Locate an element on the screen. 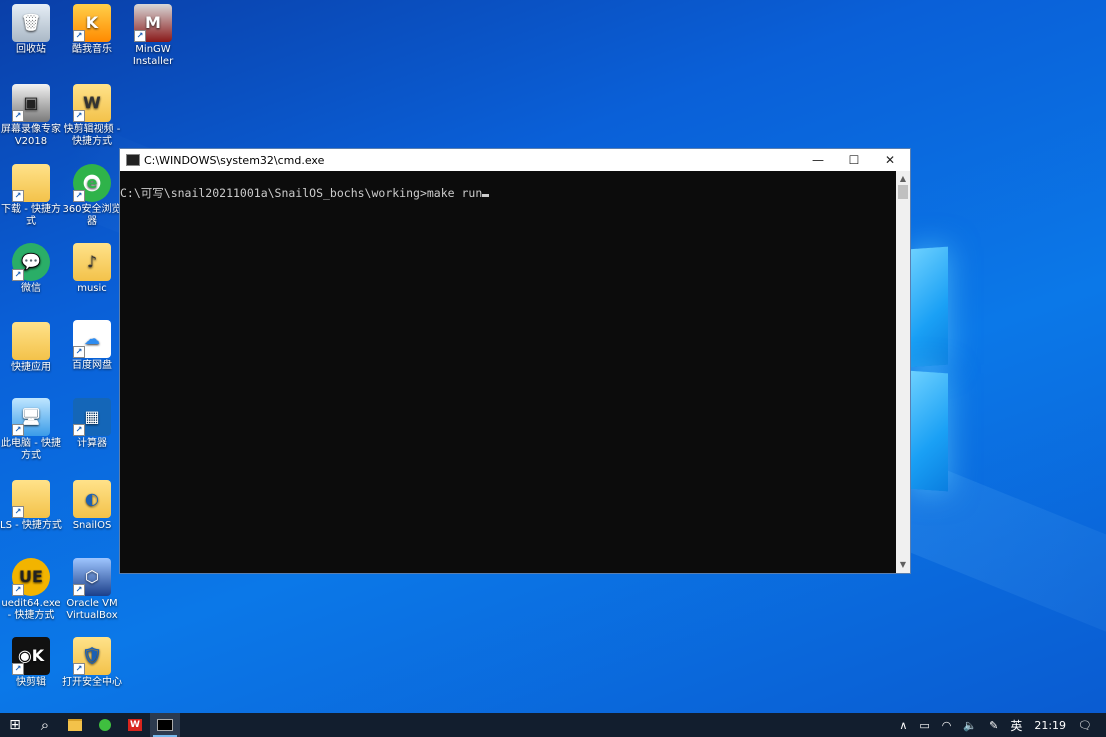 Image resolution: width=1106 pixels, height=737 pixels. desktop-icon-label: 快剪辑 is located at coordinates (31, 682).